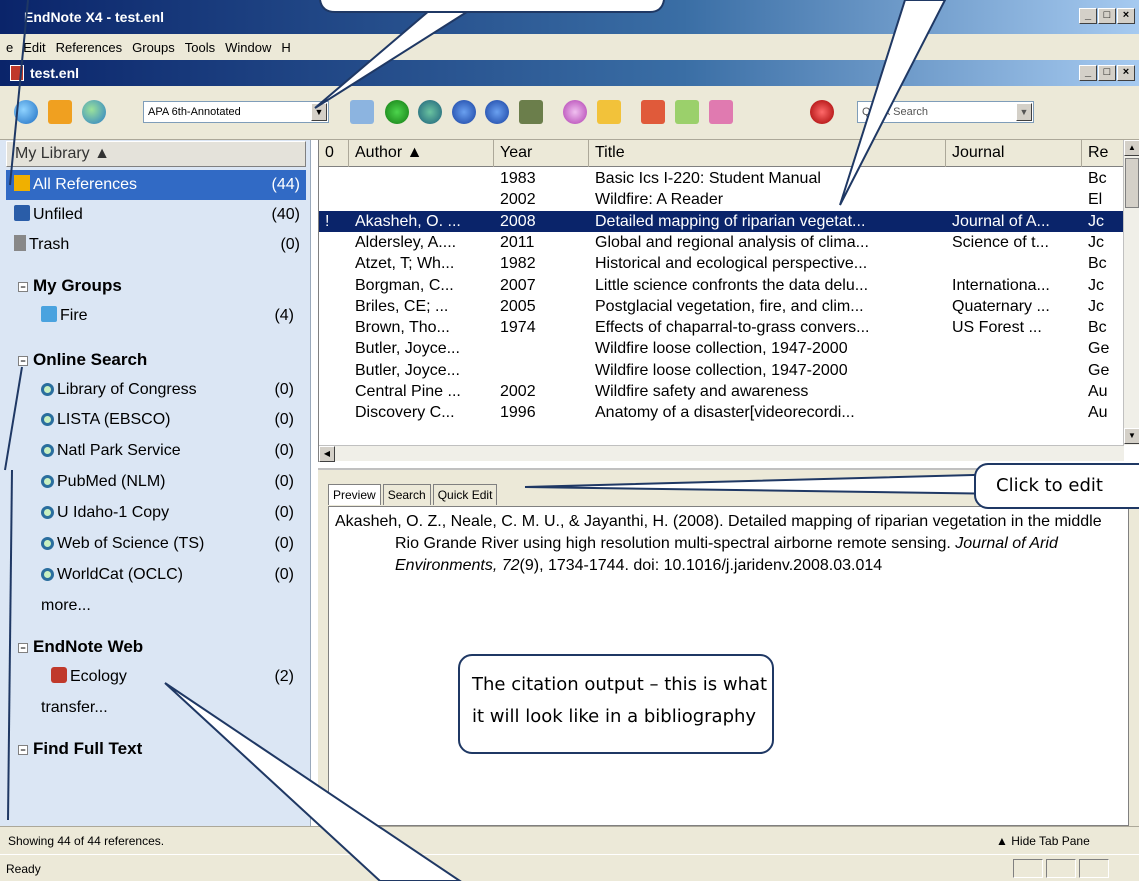 This screenshot has width=1139, height=881. I want to click on menu-references: References, so click(89, 47).